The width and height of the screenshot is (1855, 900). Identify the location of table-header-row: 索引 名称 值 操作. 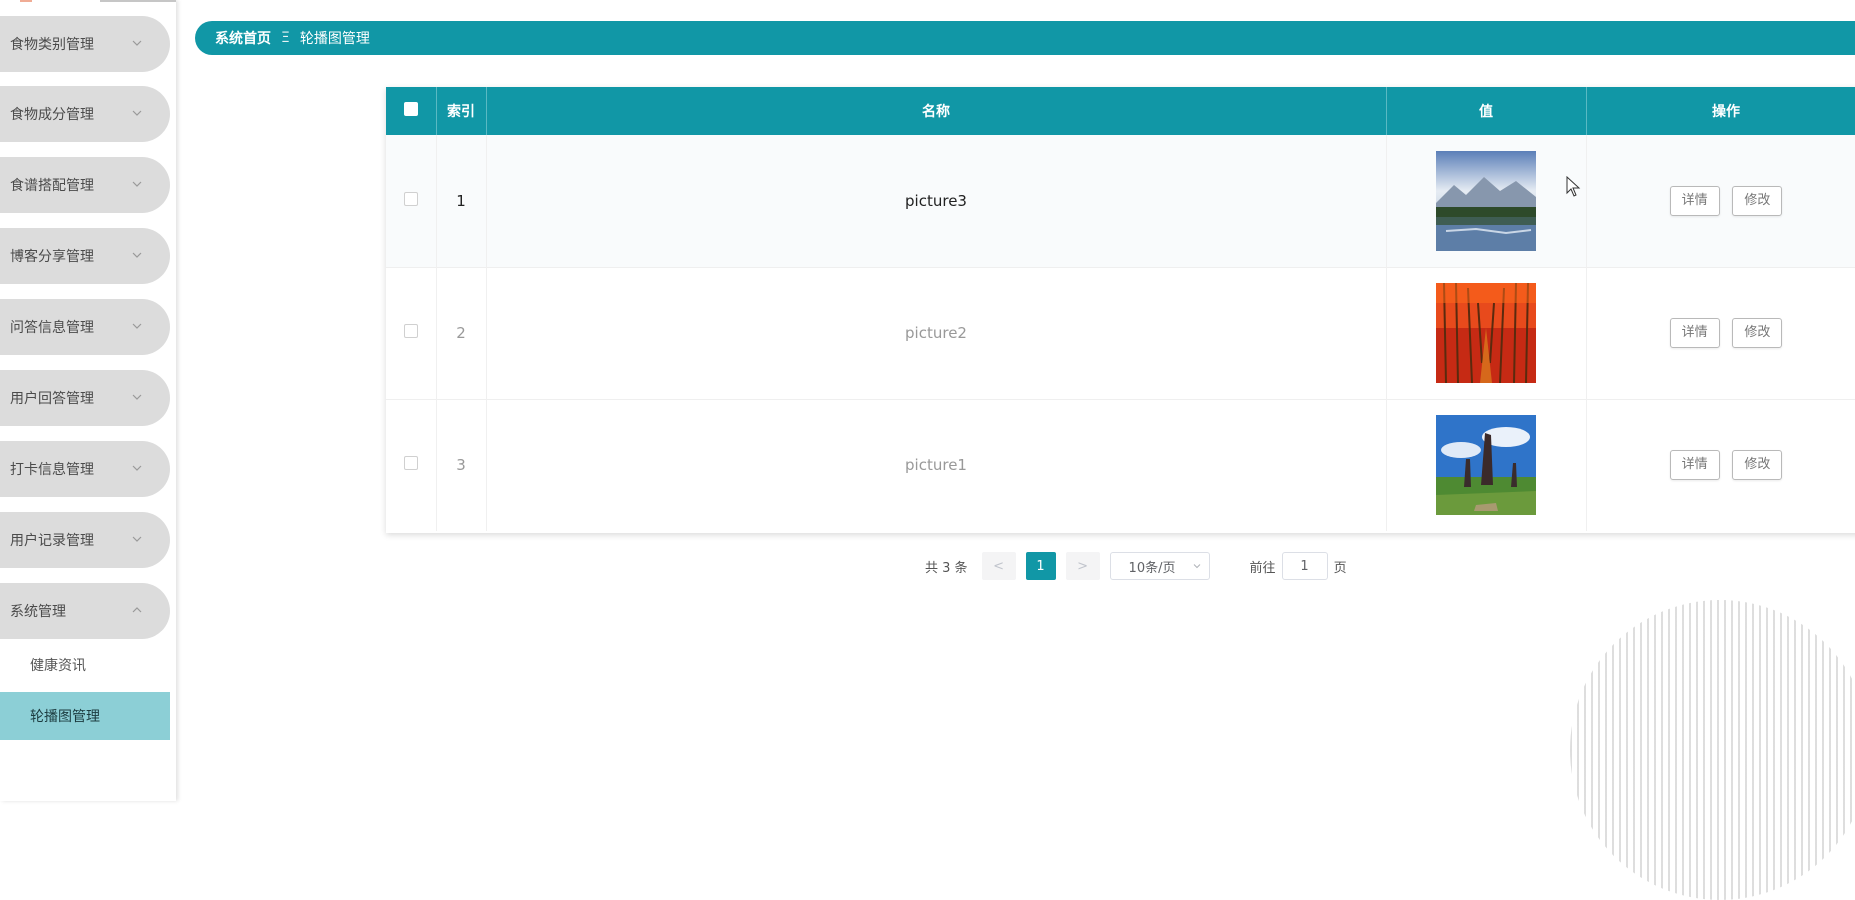
(1120, 111).